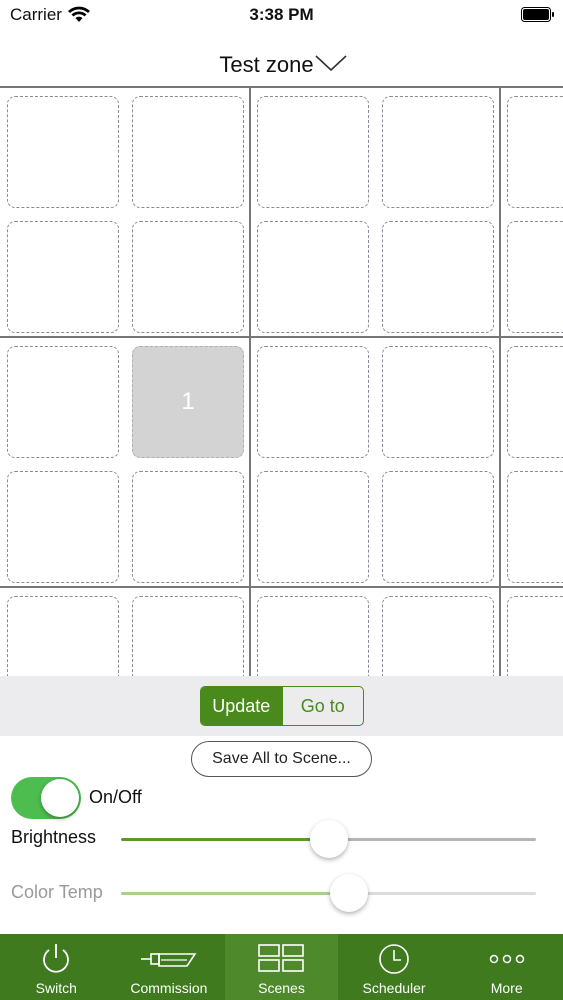  Describe the element at coordinates (506, 959) in the screenshot. I see `more-icon` at that location.